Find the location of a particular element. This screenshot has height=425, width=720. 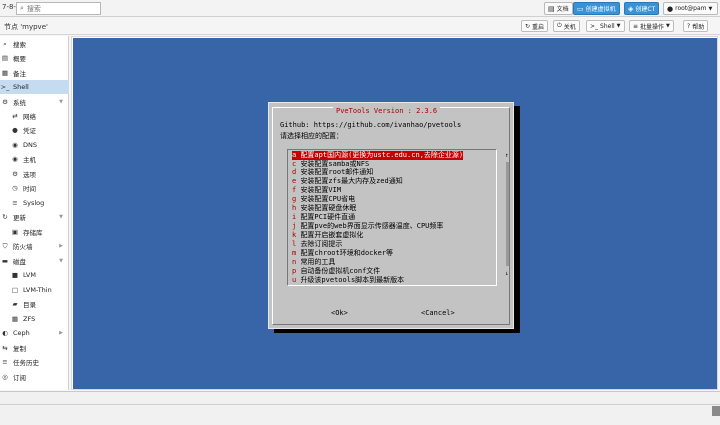

cube-icon: ◈ is located at coordinates (631, 8).